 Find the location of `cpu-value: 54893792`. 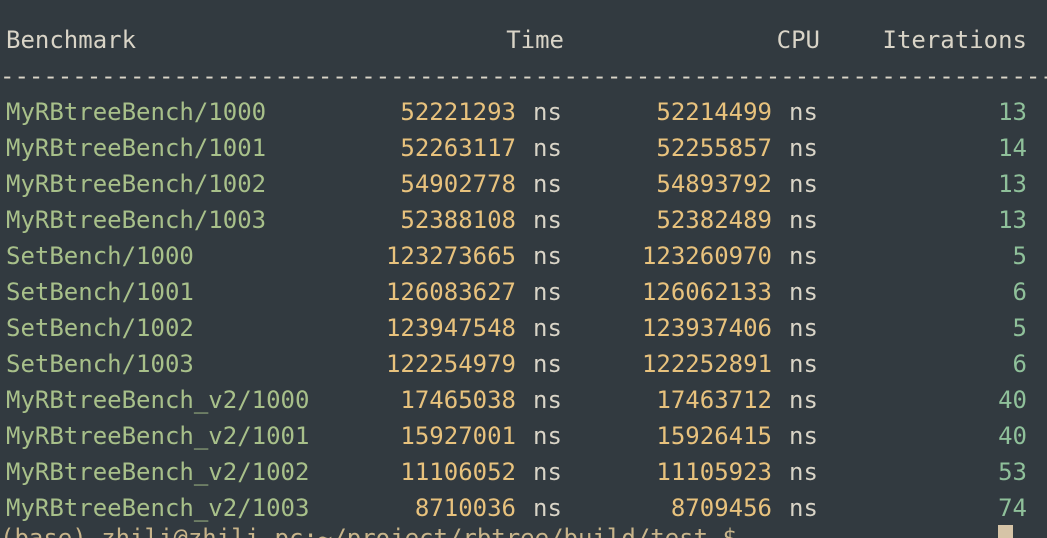

cpu-value: 54893792 is located at coordinates (714, 184).